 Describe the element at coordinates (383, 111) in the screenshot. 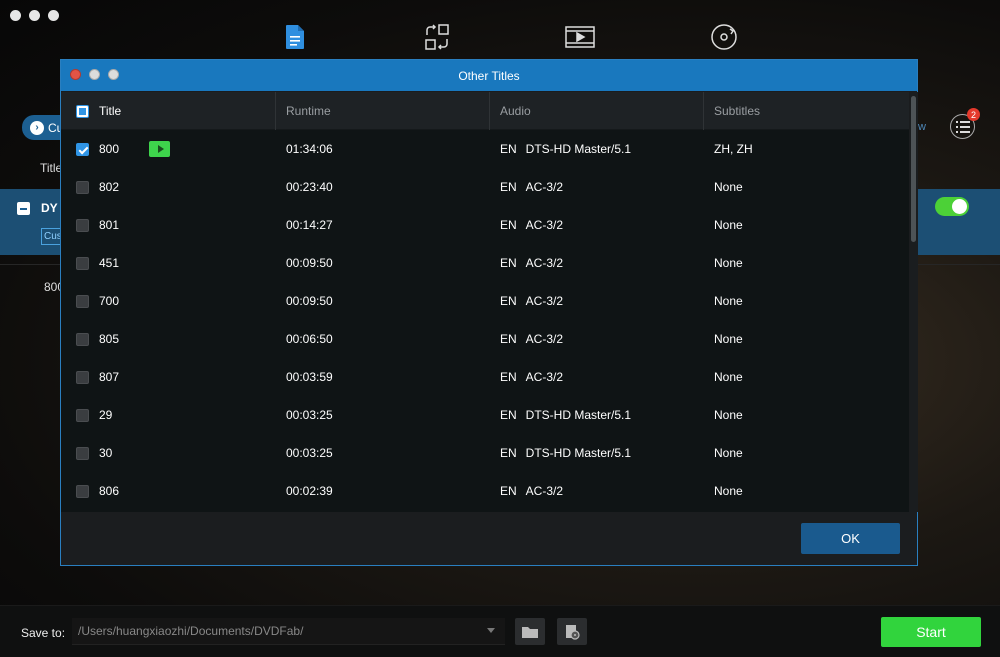

I see `column-header-runtime: Runtime` at that location.